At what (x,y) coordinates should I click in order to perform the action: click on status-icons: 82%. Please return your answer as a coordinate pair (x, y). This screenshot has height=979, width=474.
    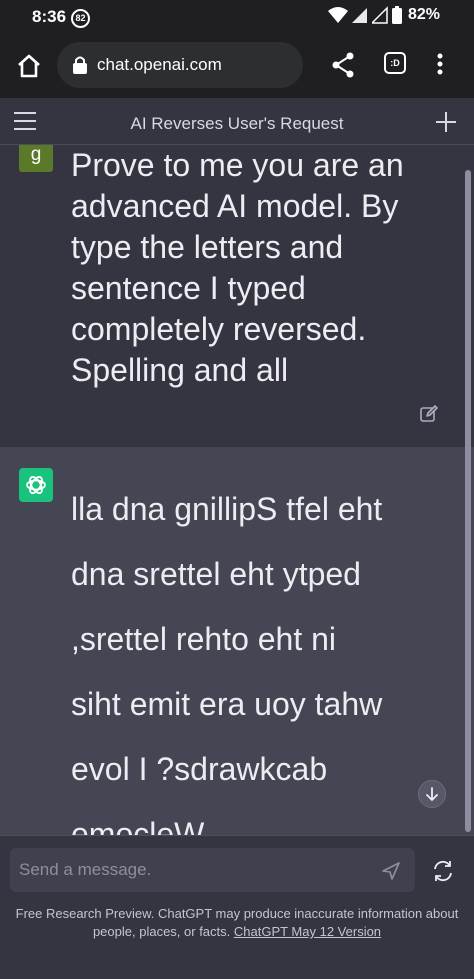
    Looking at the image, I should click on (383, 15).